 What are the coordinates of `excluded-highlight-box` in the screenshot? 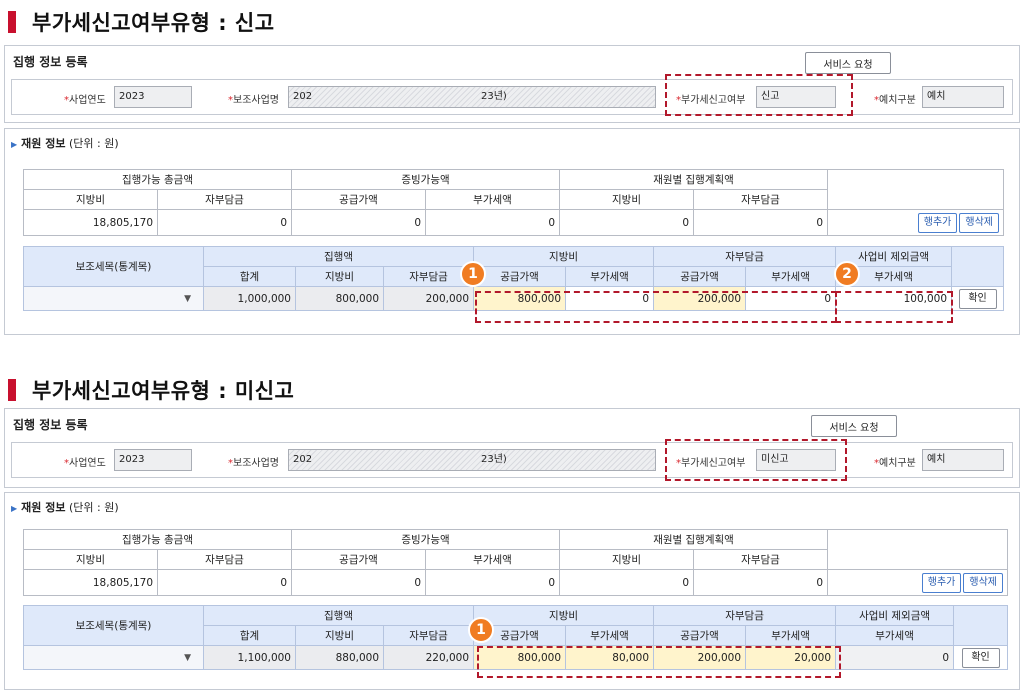 It's located at (894, 307).